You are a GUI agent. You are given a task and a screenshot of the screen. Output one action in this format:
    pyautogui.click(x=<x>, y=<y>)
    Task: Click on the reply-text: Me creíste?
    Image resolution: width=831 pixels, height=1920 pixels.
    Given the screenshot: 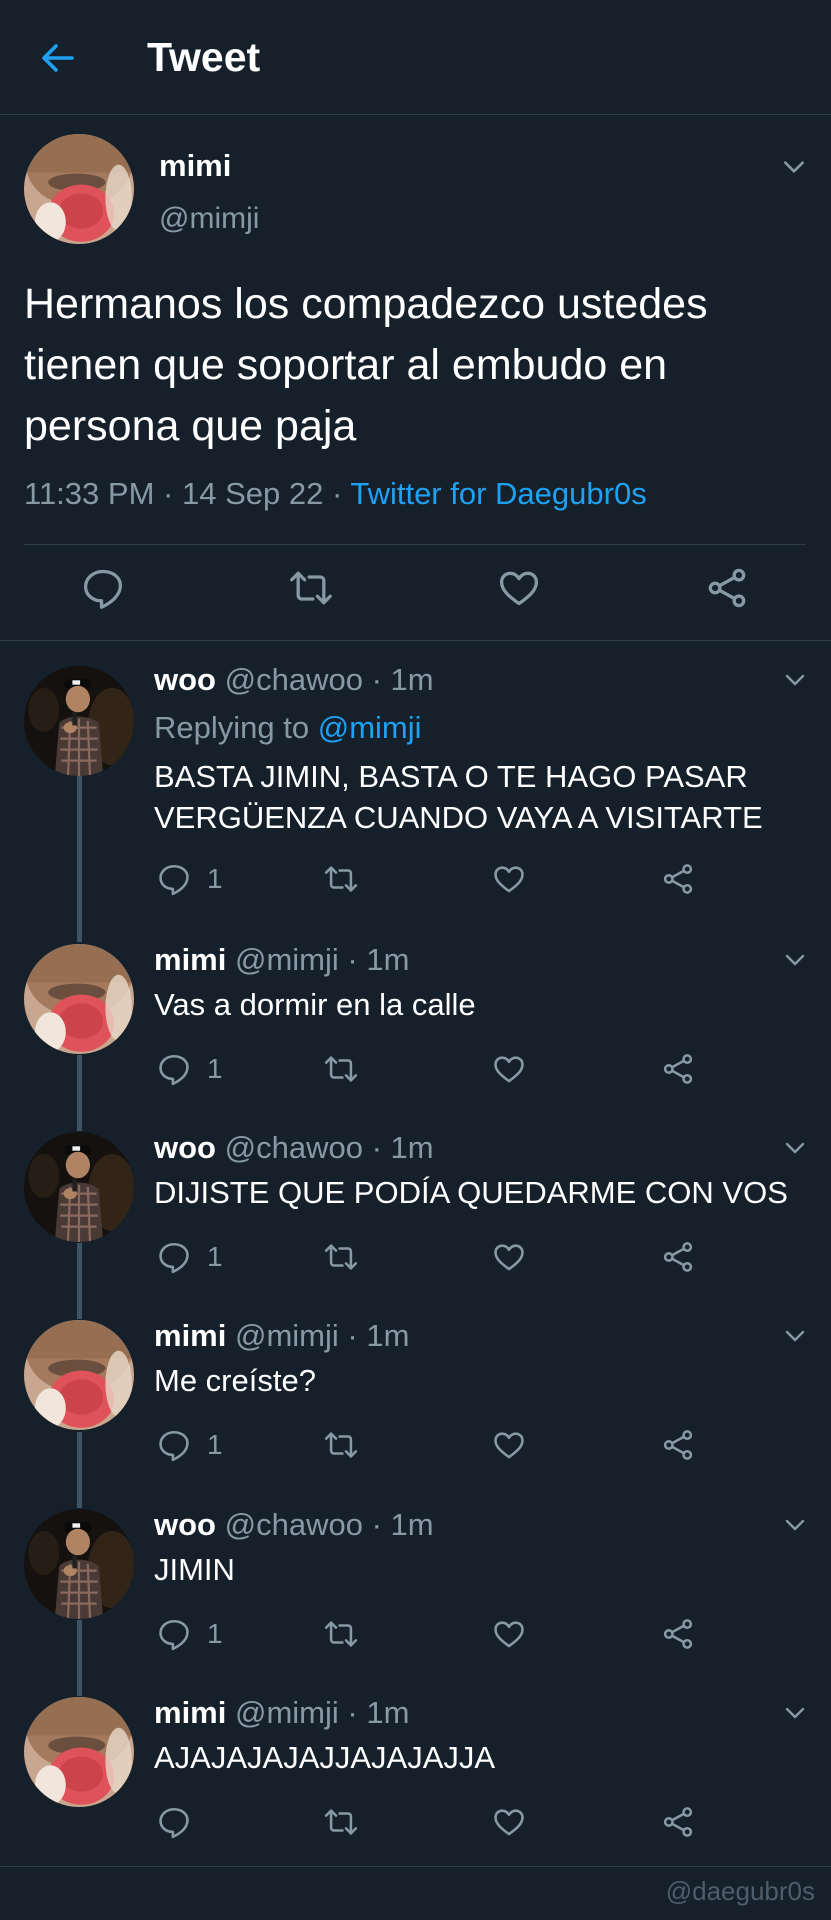 What is the action you would take?
    pyautogui.click(x=235, y=1380)
    